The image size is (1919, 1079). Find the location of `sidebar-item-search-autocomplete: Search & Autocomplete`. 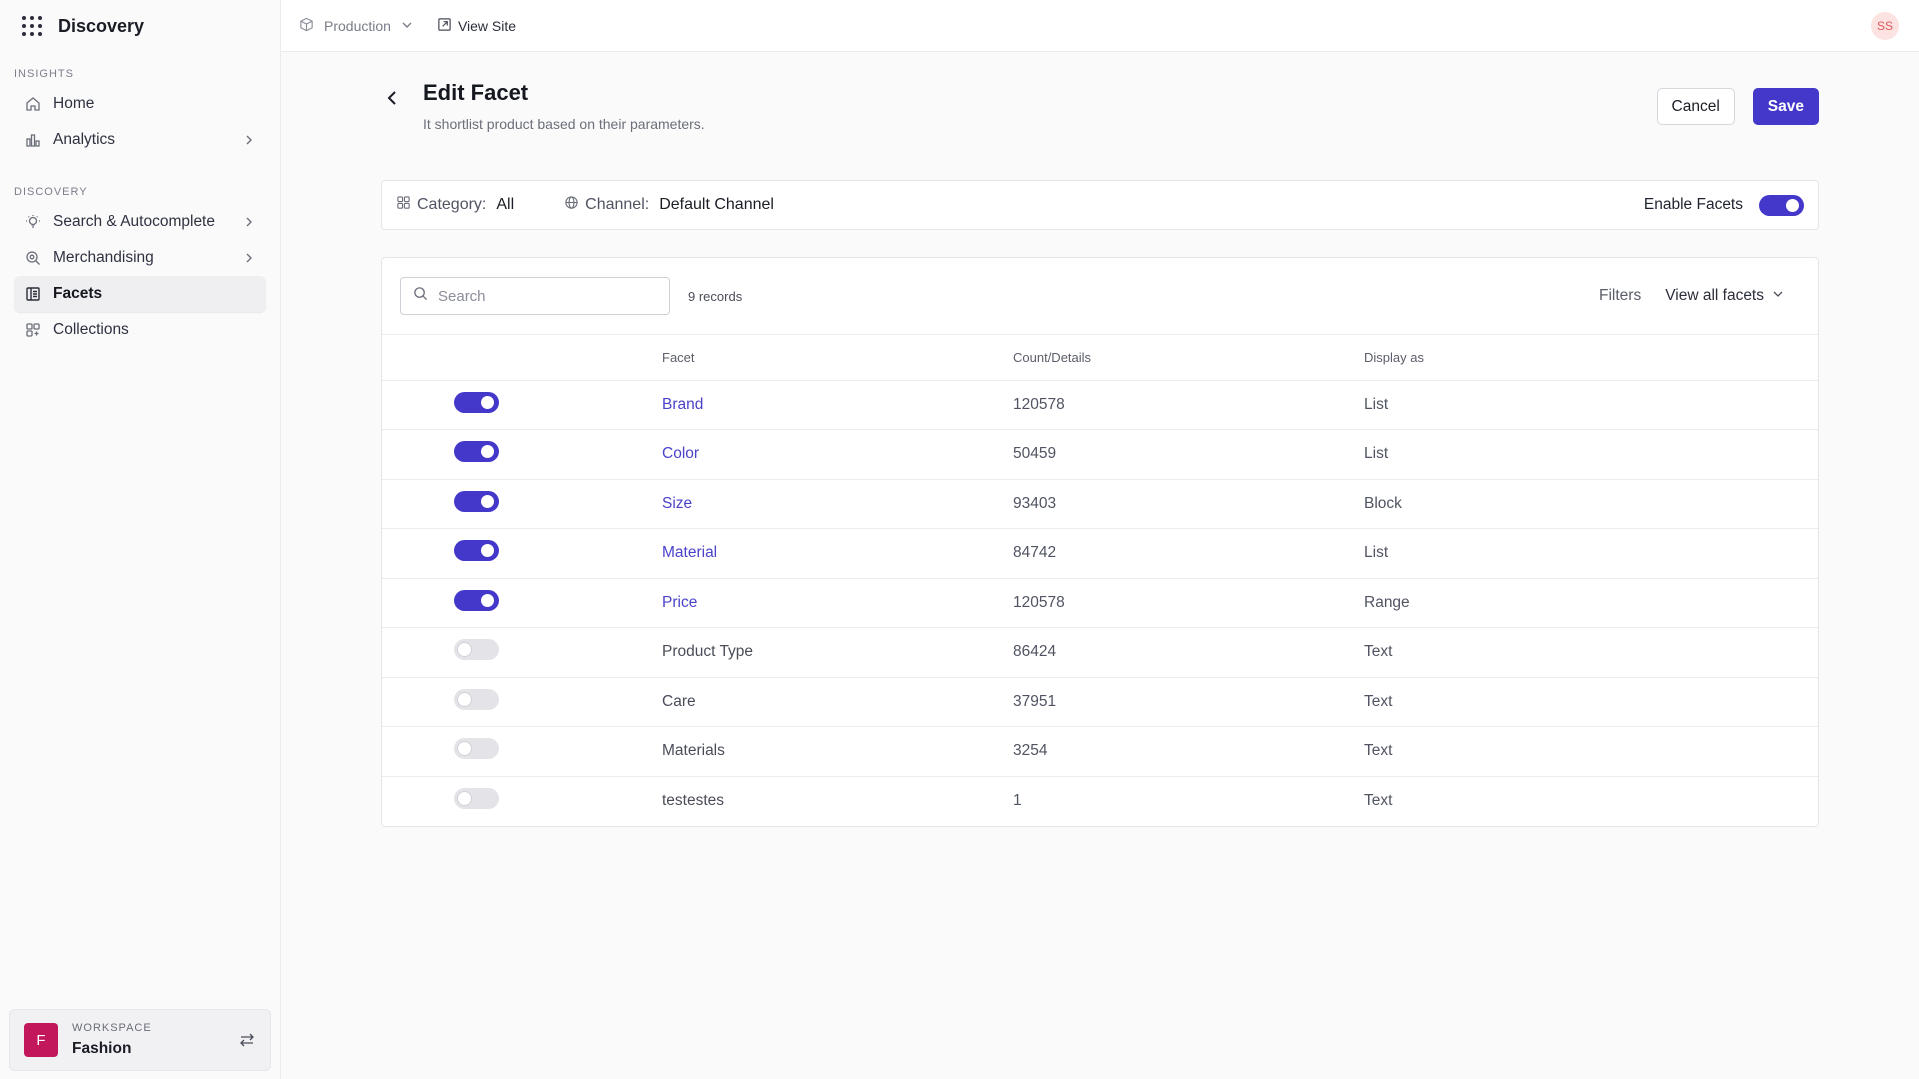

sidebar-item-search-autocomplete: Search & Autocomplete is located at coordinates (140, 222).